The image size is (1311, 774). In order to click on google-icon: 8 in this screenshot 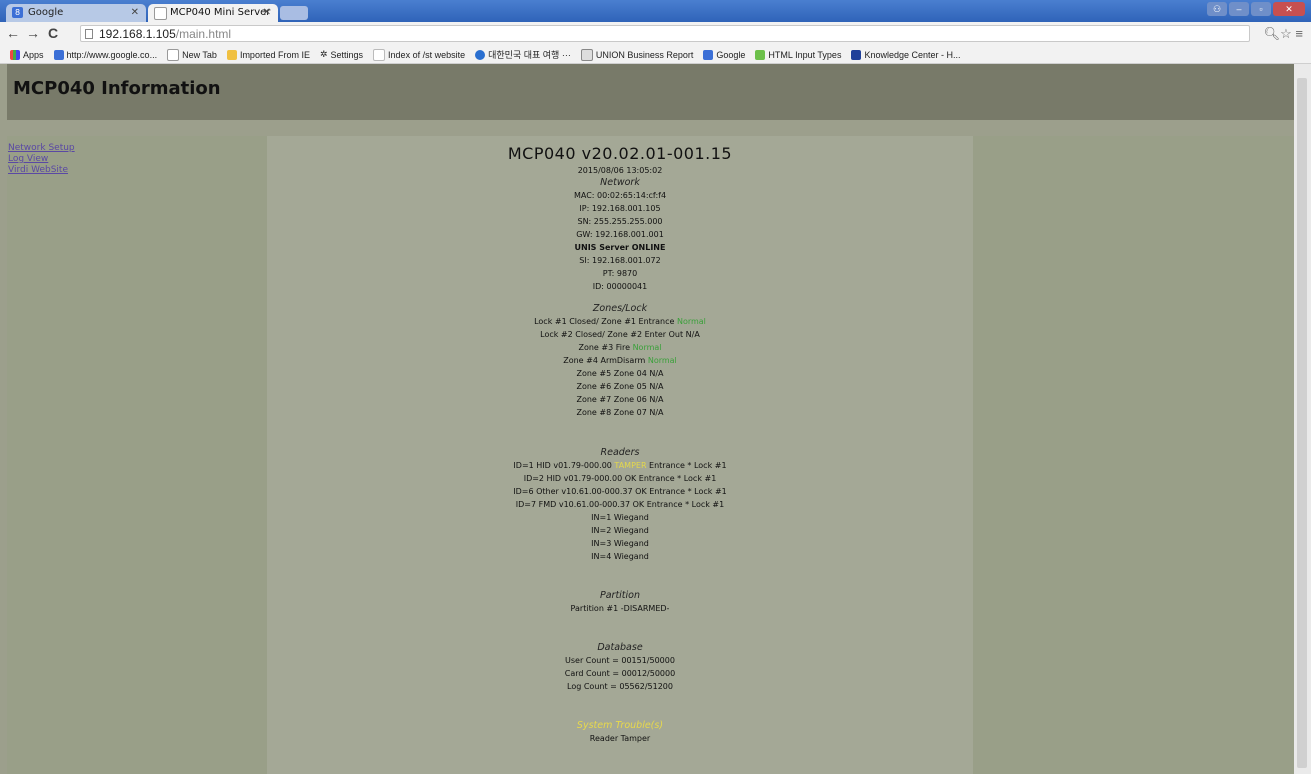, I will do `click(17, 12)`.